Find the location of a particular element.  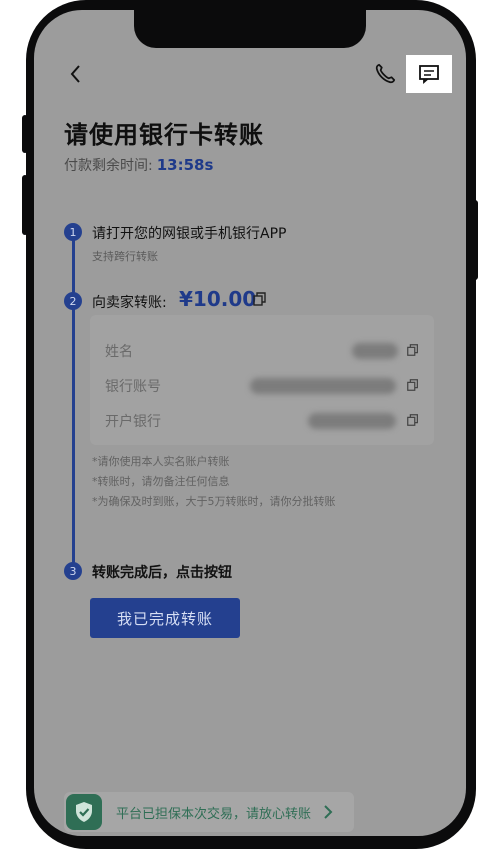

countdown-timer: 付款剩余时间: 13:58s is located at coordinates (138, 165).